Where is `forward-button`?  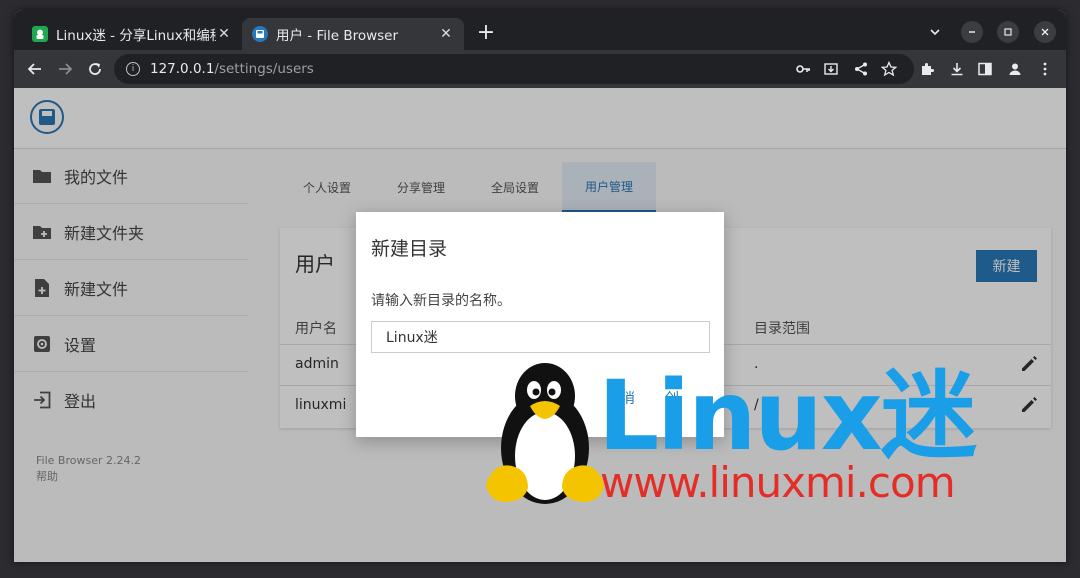
forward-button is located at coordinates (65, 69).